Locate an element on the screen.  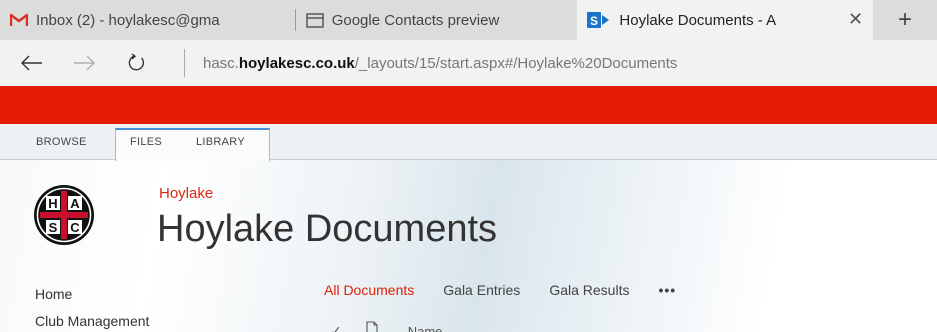
tab-gmail-inbox: Inbox (2) - hoylakesc@gma is located at coordinates (147, 20).